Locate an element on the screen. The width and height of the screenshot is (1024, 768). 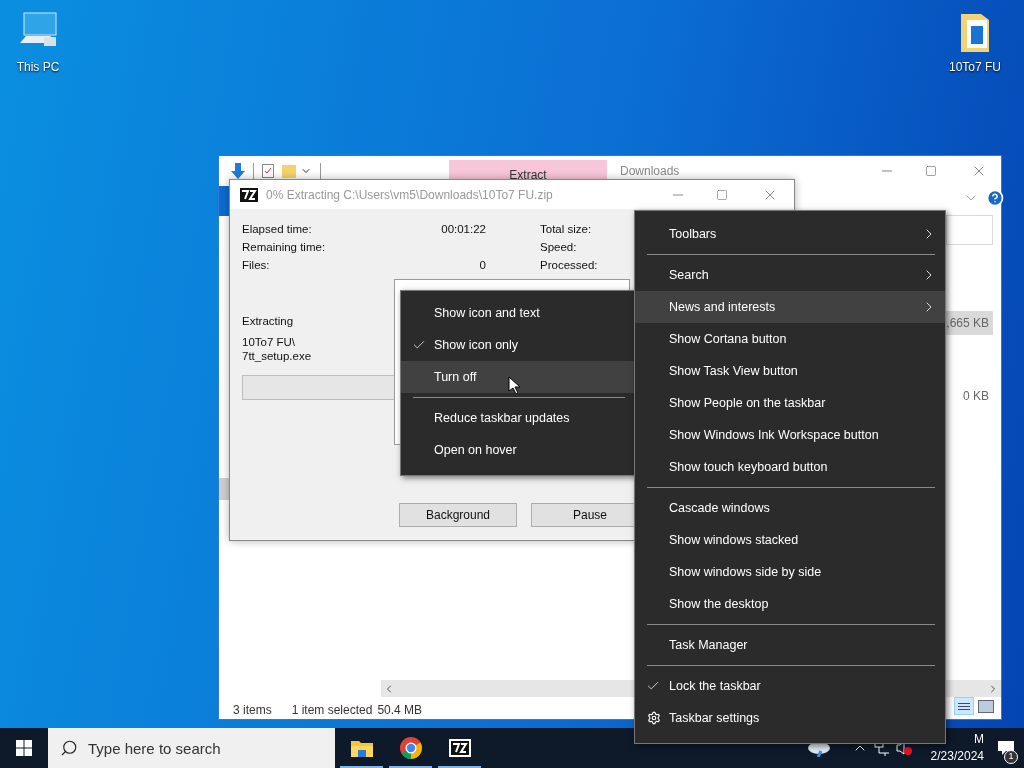
menu-item: Show touch keyboard button is located at coordinates (790, 467).